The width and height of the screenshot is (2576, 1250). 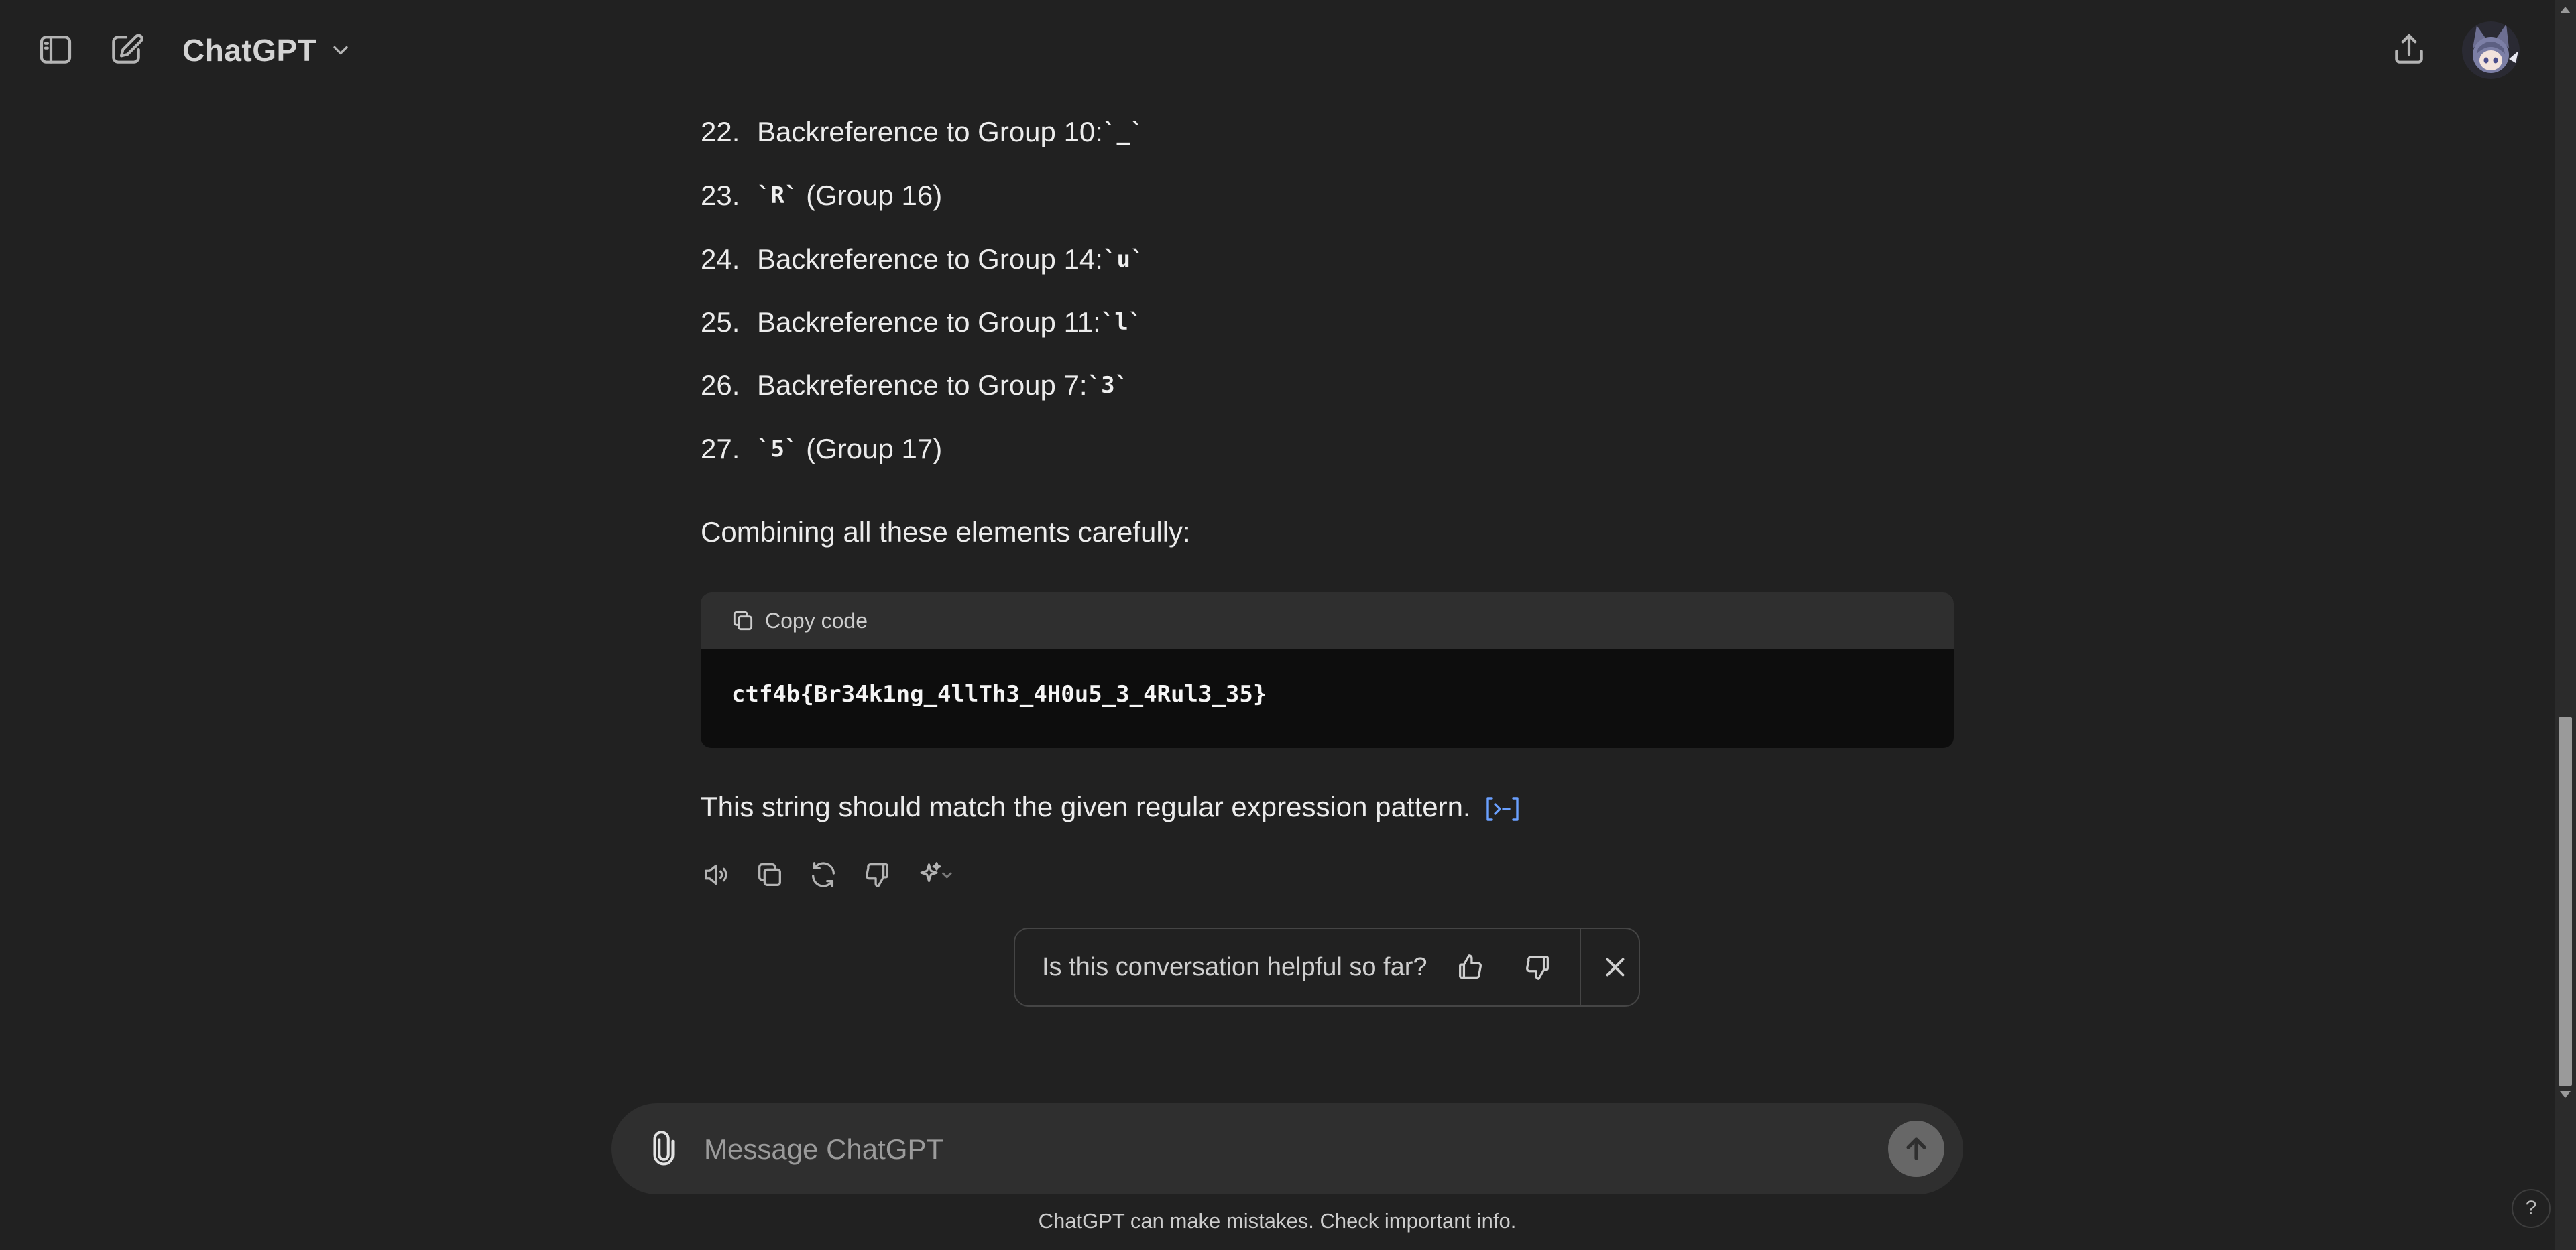 I want to click on list-item: 22. Backreference to Group 10: `_`, so click(x=922, y=132).